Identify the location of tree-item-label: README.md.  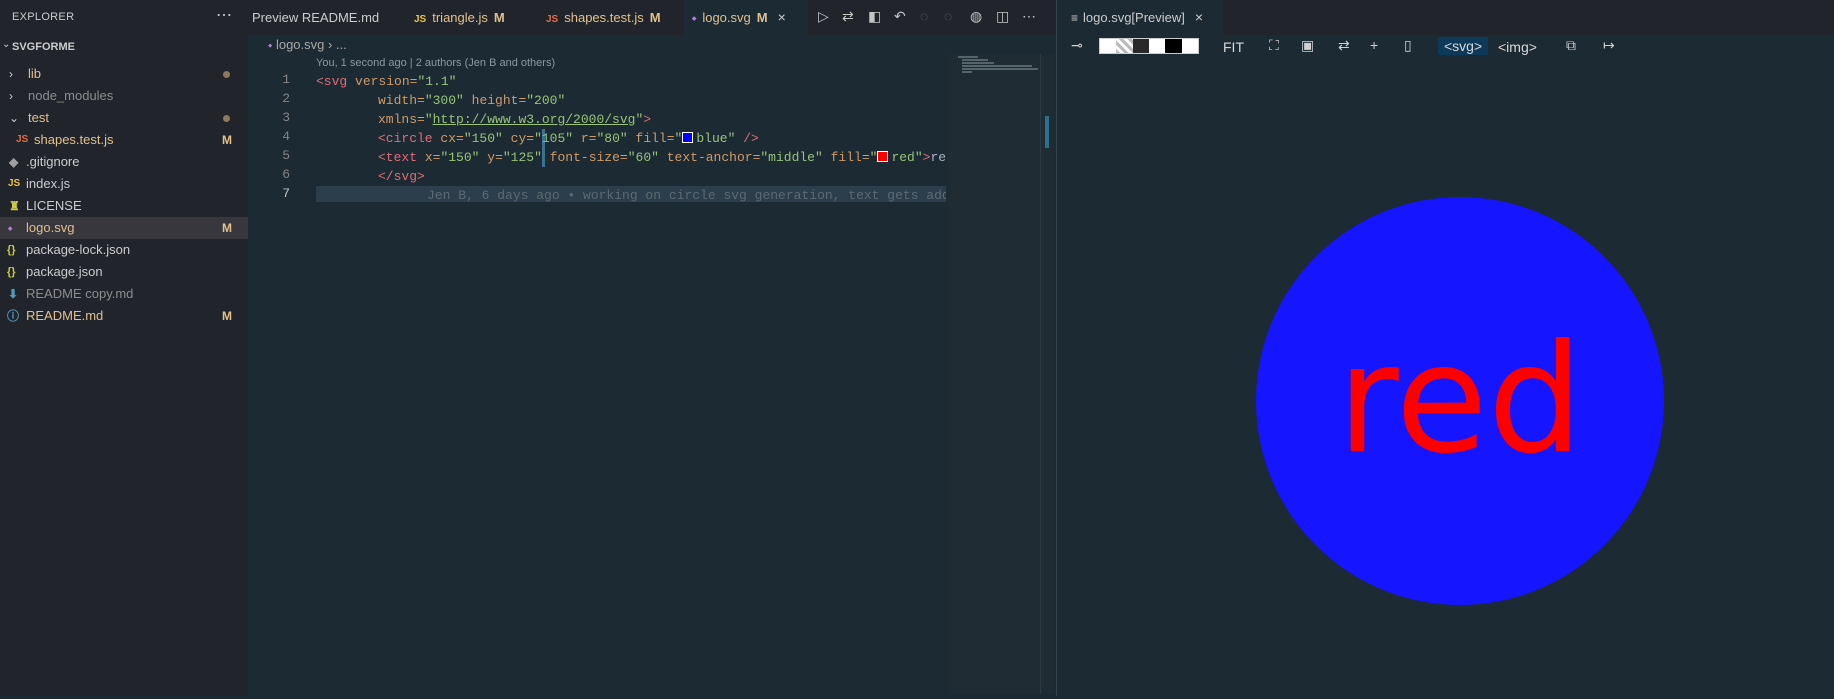
(65, 315).